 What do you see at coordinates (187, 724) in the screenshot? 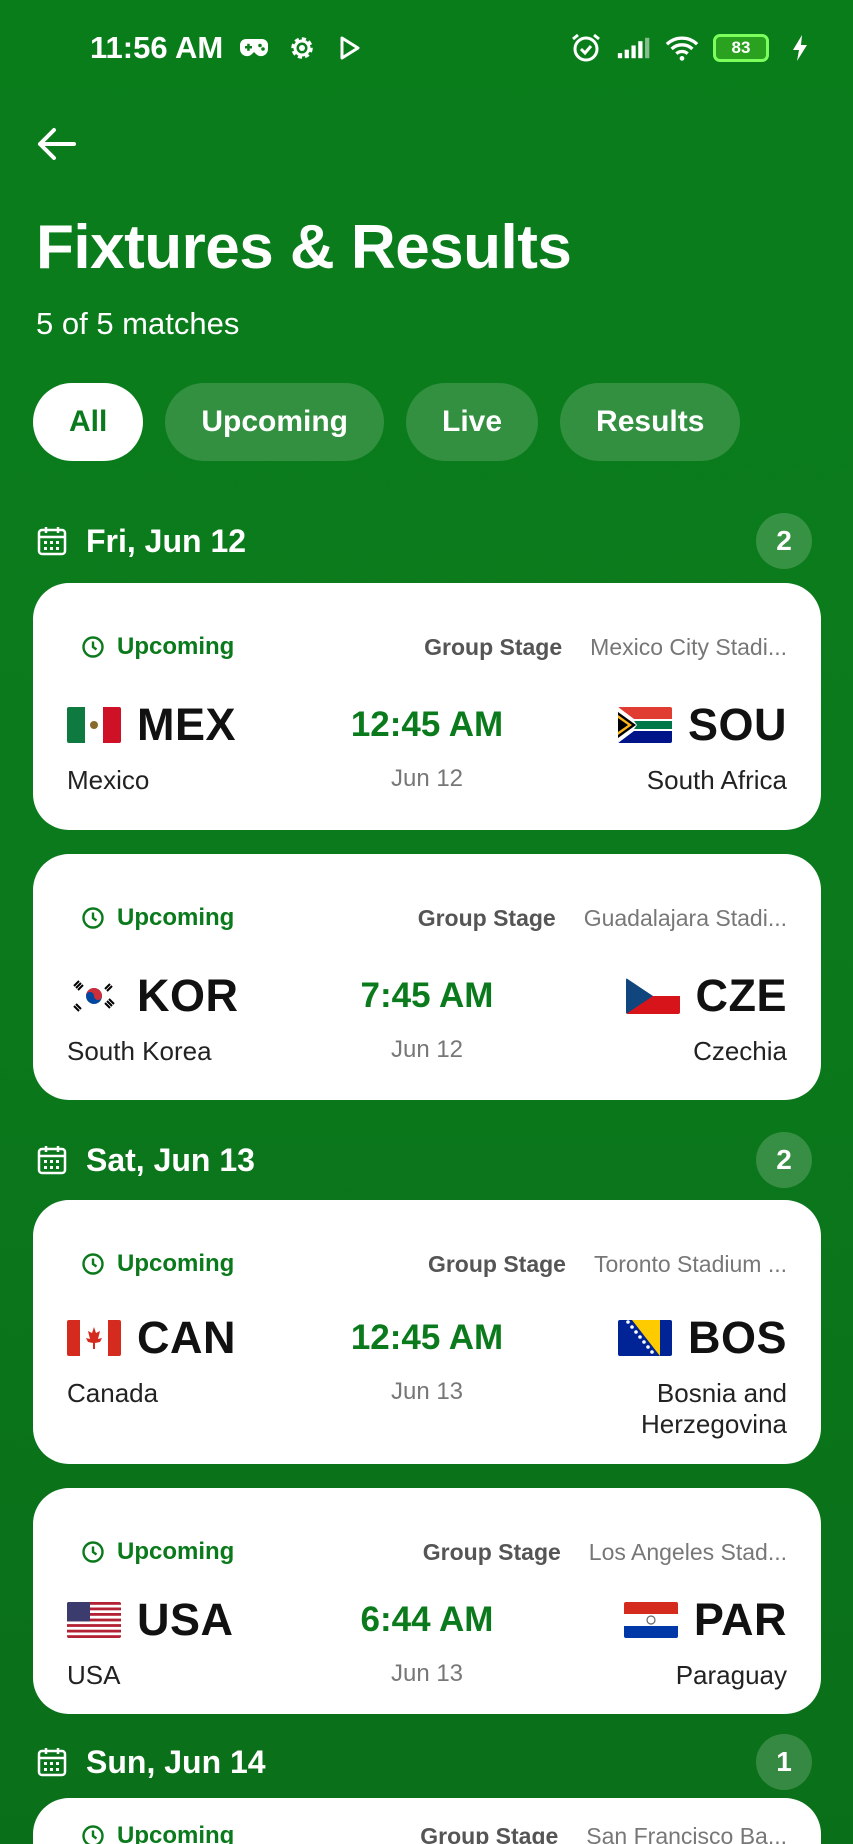
I see `home-team-code: MEX` at bounding box center [187, 724].